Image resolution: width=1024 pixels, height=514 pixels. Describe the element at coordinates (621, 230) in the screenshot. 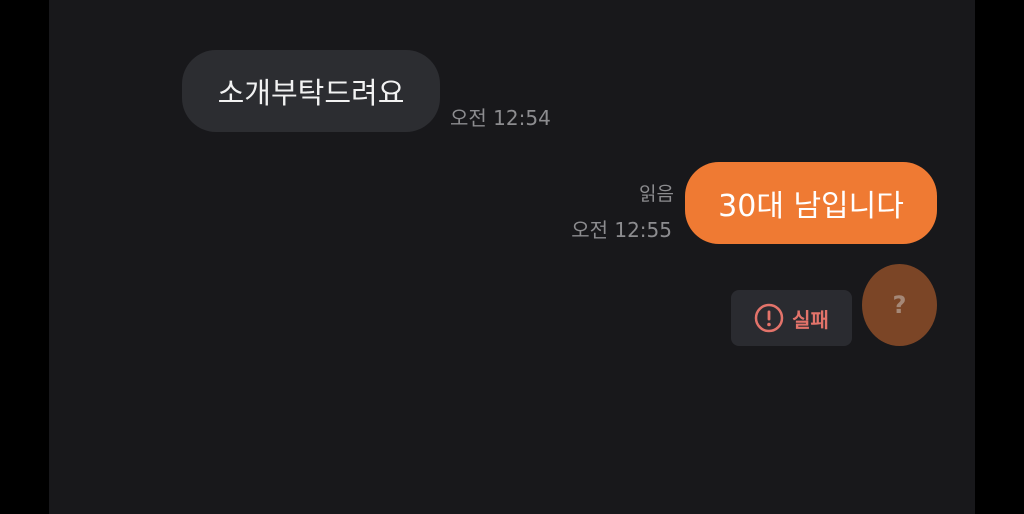

I see `outgoing-message-time: 오전 12:55` at that location.